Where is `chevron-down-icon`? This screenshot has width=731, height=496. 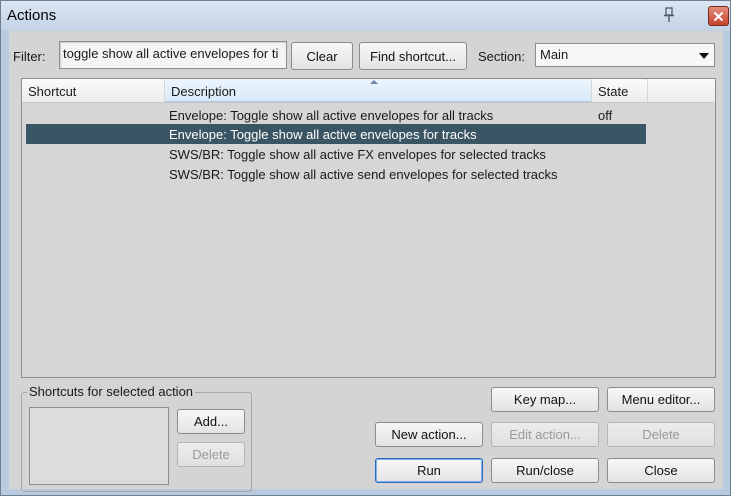
chevron-down-icon is located at coordinates (704, 56).